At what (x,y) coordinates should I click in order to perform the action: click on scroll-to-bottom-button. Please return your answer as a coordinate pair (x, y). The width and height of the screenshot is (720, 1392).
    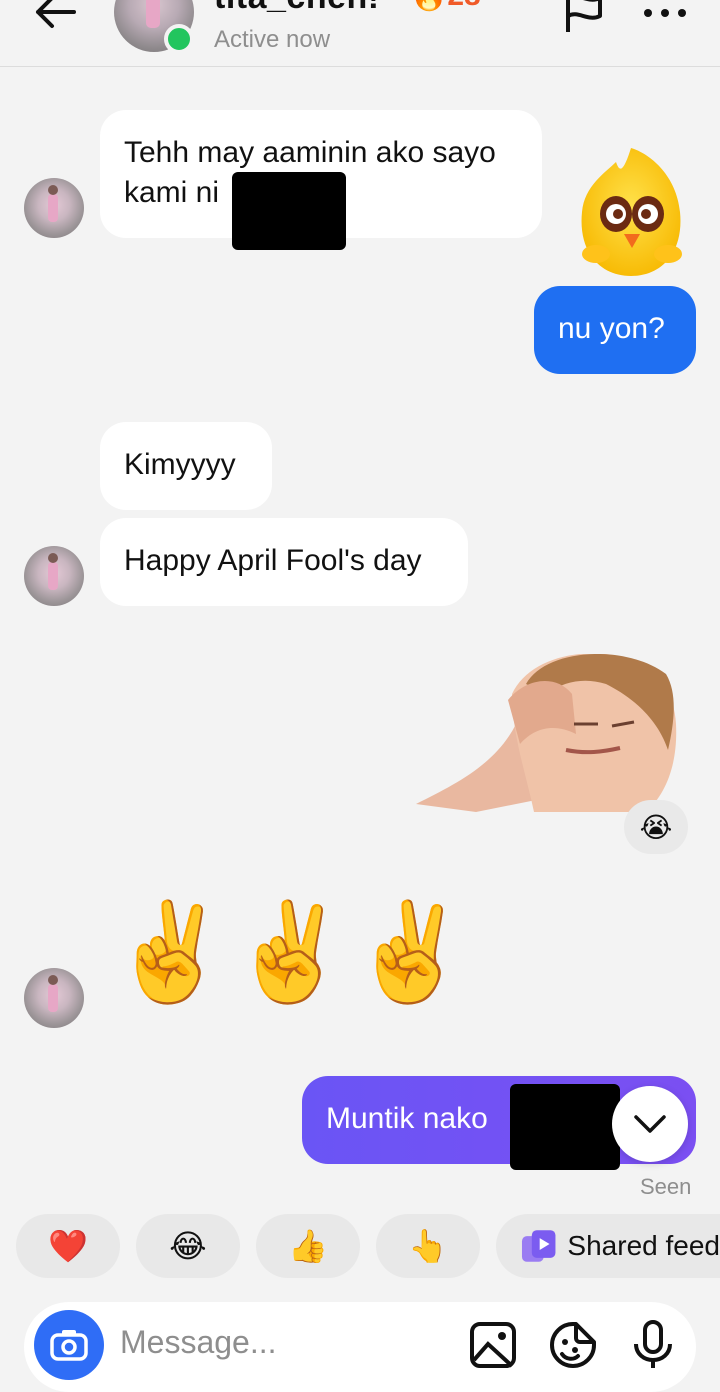
    Looking at the image, I should click on (650, 1124).